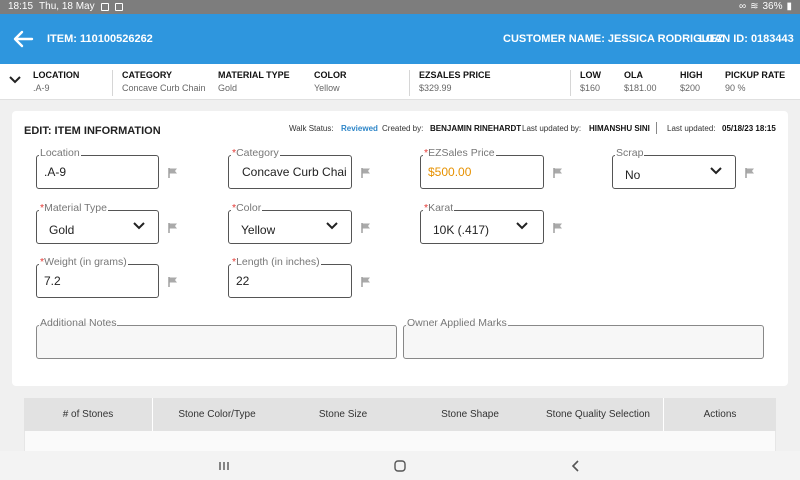 The width and height of the screenshot is (800, 480). What do you see at coordinates (772, 6) in the screenshot?
I see `battery-level: 36%` at bounding box center [772, 6].